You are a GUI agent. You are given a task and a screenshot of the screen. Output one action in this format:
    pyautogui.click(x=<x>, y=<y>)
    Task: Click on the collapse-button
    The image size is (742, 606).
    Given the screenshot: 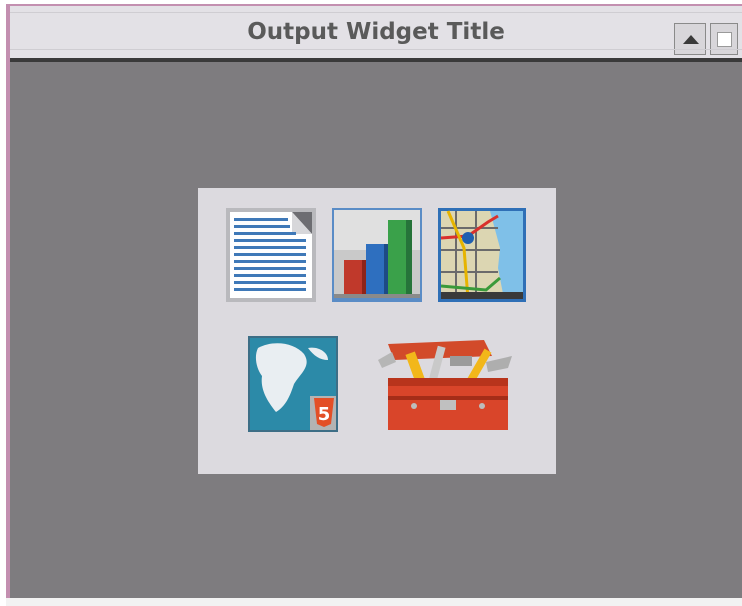 What is the action you would take?
    pyautogui.click(x=690, y=39)
    